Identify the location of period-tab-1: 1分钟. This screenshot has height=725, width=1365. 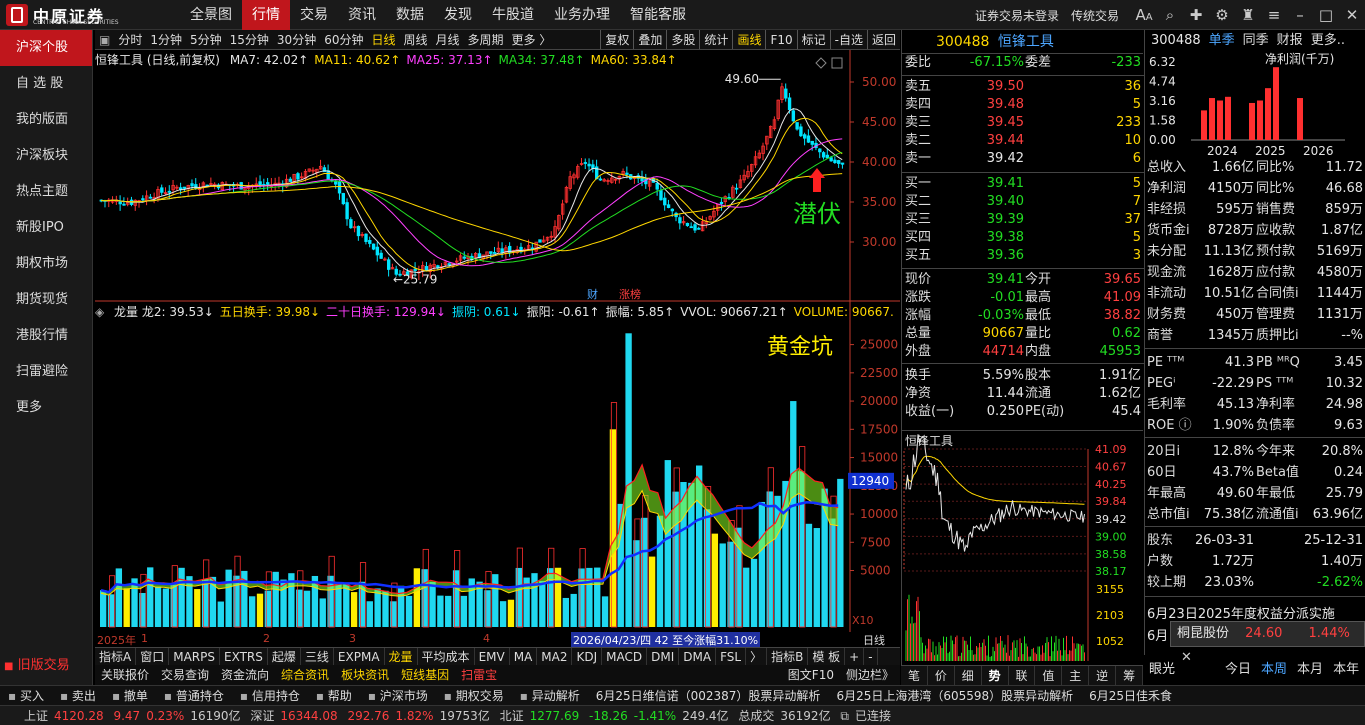
(166, 39).